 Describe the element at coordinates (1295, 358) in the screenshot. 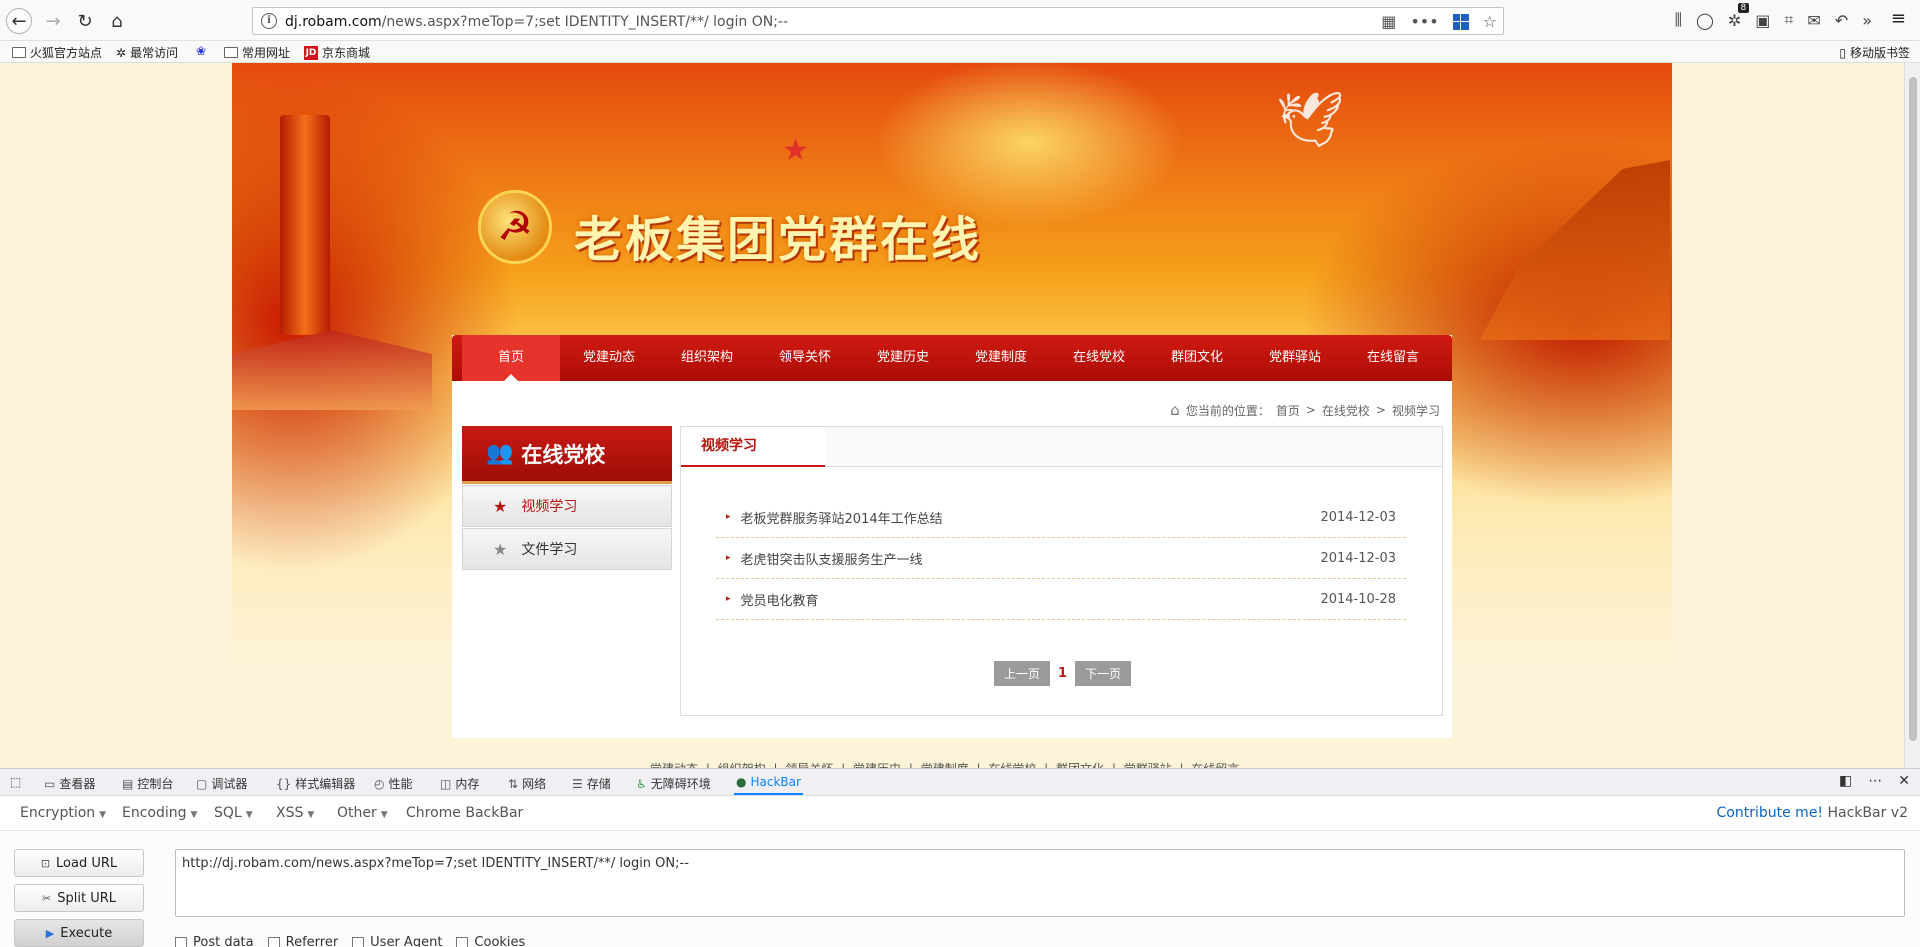

I see `nav-service-station: 党群驿站` at that location.